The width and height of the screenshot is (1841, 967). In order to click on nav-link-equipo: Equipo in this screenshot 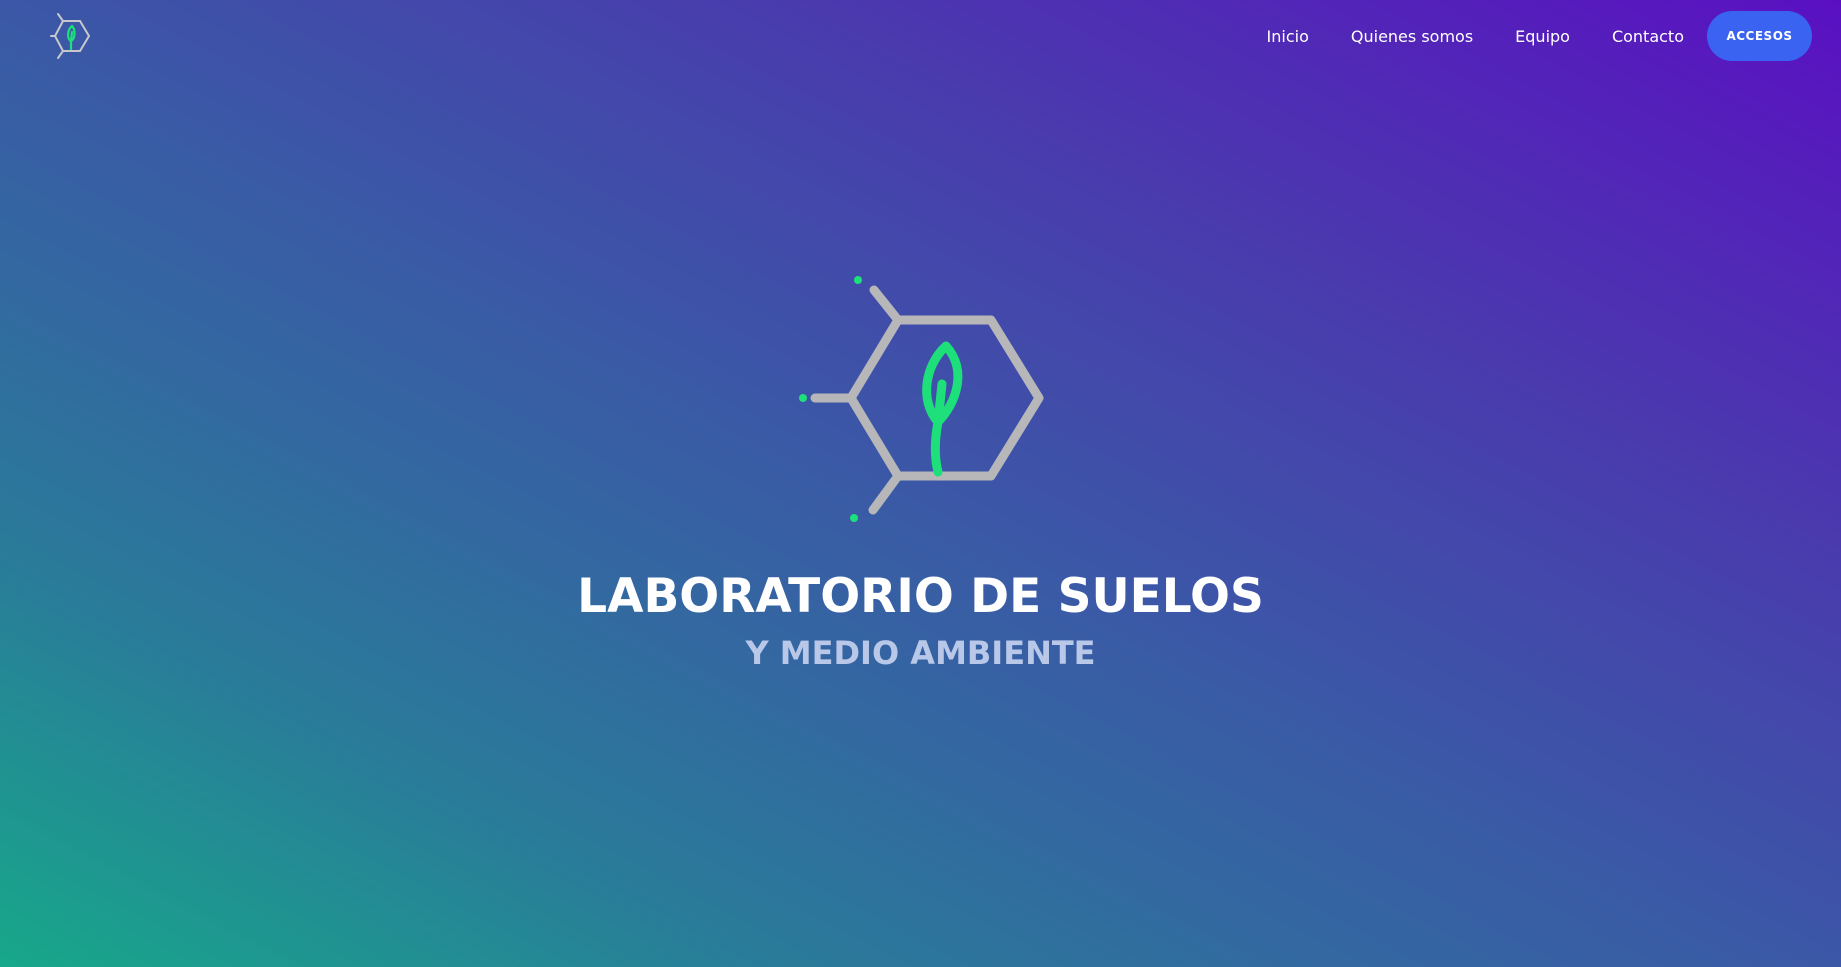, I will do `click(1542, 36)`.